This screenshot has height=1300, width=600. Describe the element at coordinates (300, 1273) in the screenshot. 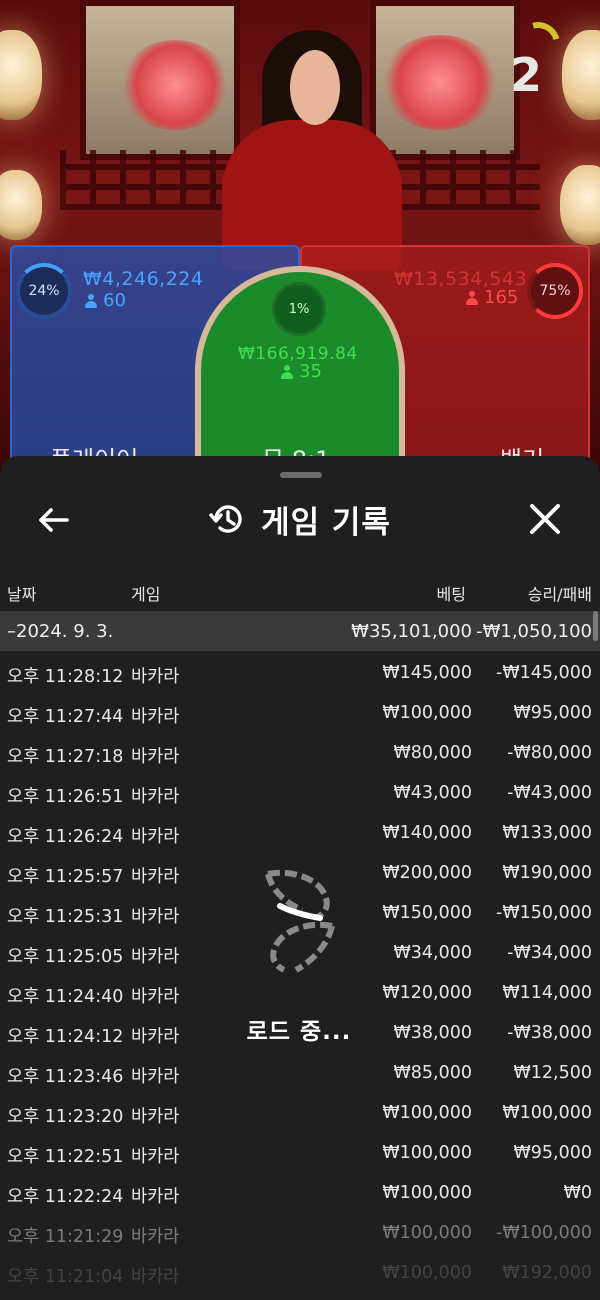

I see `table-row: 오후 11:21:04 바카라 ₩100,000 ₩192,000` at that location.